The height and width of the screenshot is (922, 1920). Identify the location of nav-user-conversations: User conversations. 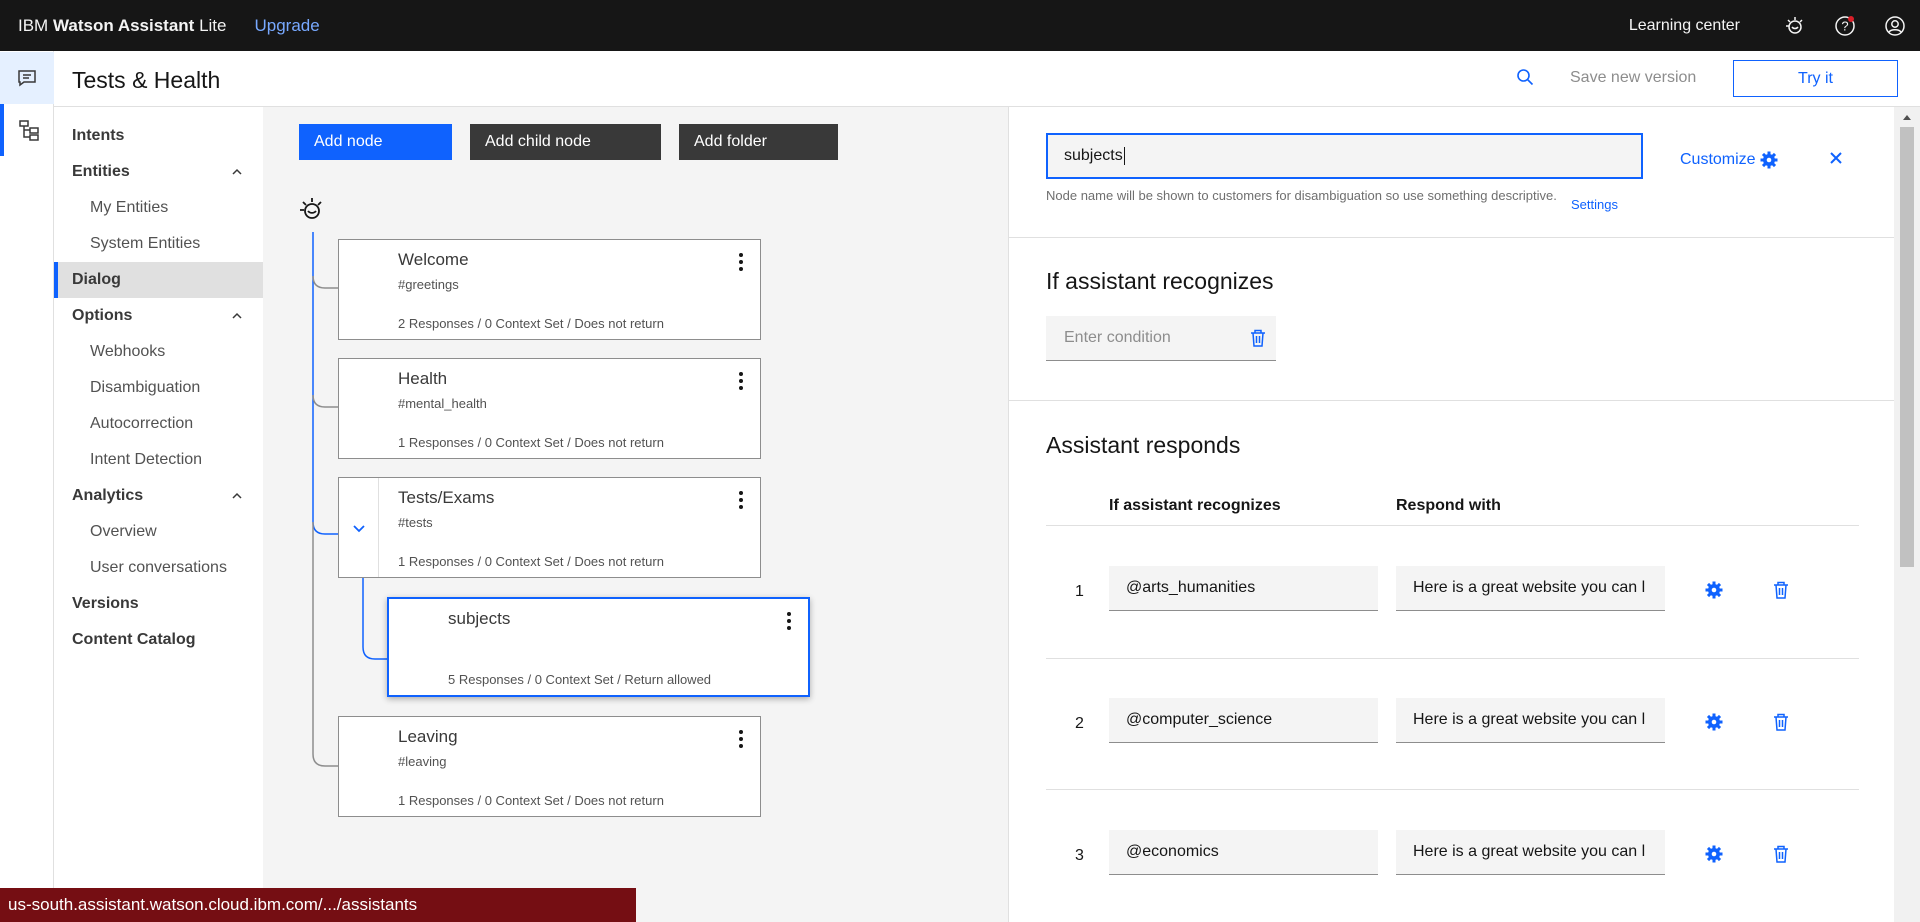
(158, 568).